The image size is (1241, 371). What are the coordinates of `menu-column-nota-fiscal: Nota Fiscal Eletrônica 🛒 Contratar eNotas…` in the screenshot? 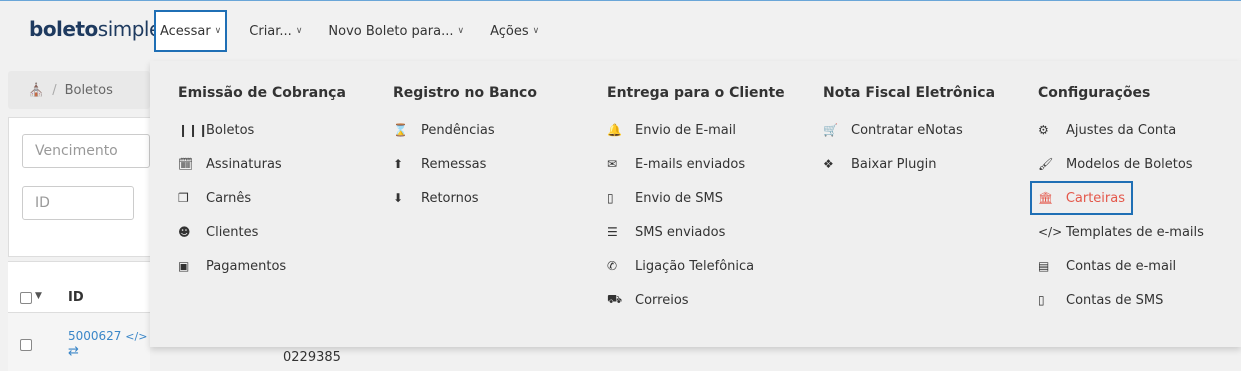 It's located at (909, 133).